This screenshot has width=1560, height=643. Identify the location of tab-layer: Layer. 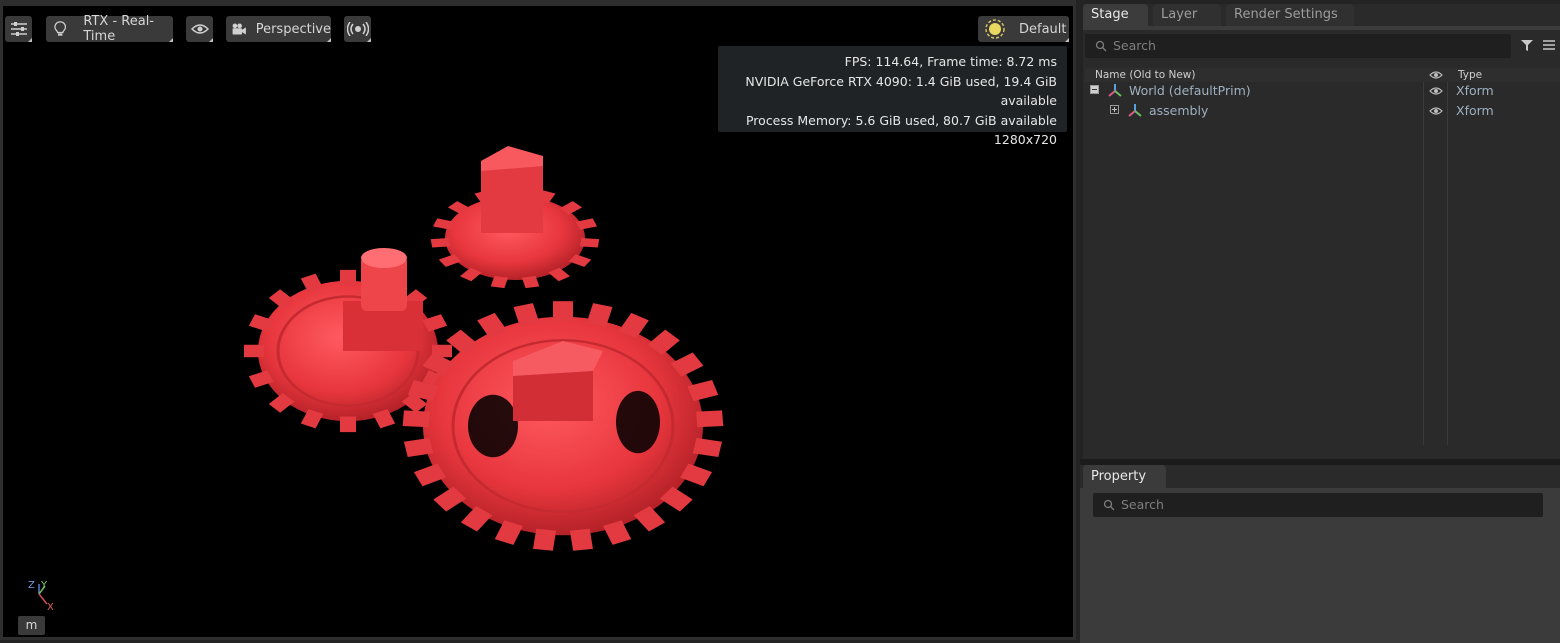
(1187, 15).